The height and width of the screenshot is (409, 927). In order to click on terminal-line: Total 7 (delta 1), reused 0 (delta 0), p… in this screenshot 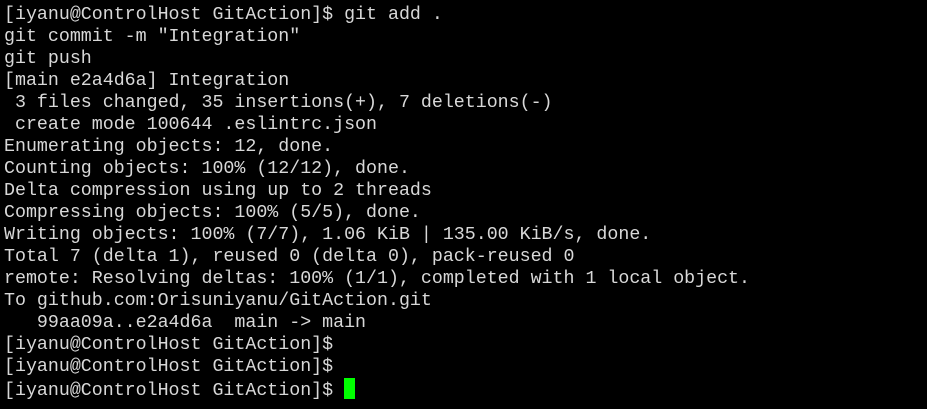, I will do `click(289, 257)`.